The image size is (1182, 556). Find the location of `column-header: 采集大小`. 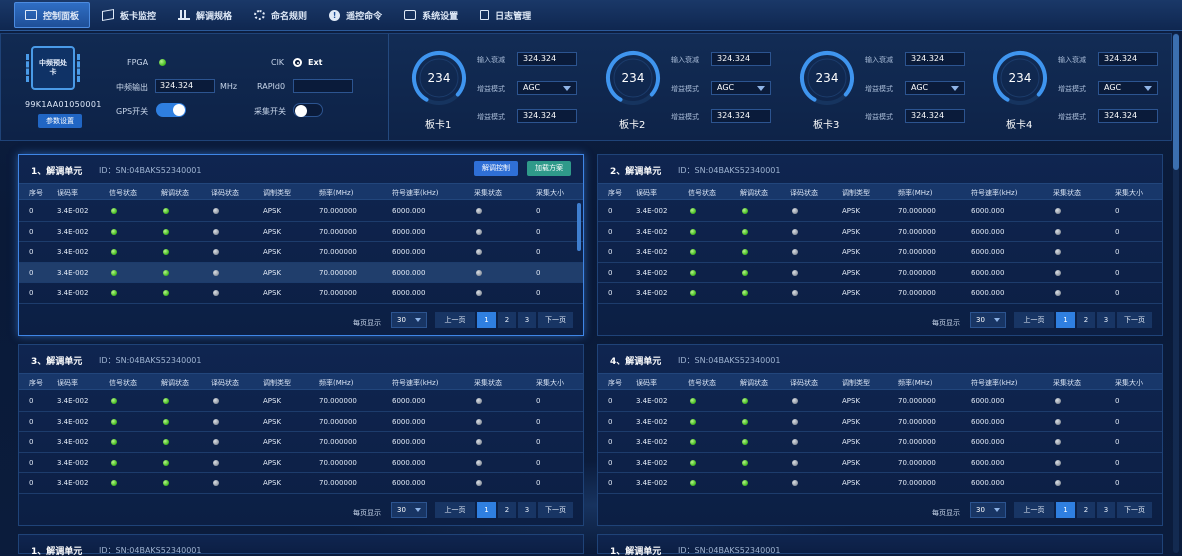

column-header: 采集大小 is located at coordinates (550, 193).